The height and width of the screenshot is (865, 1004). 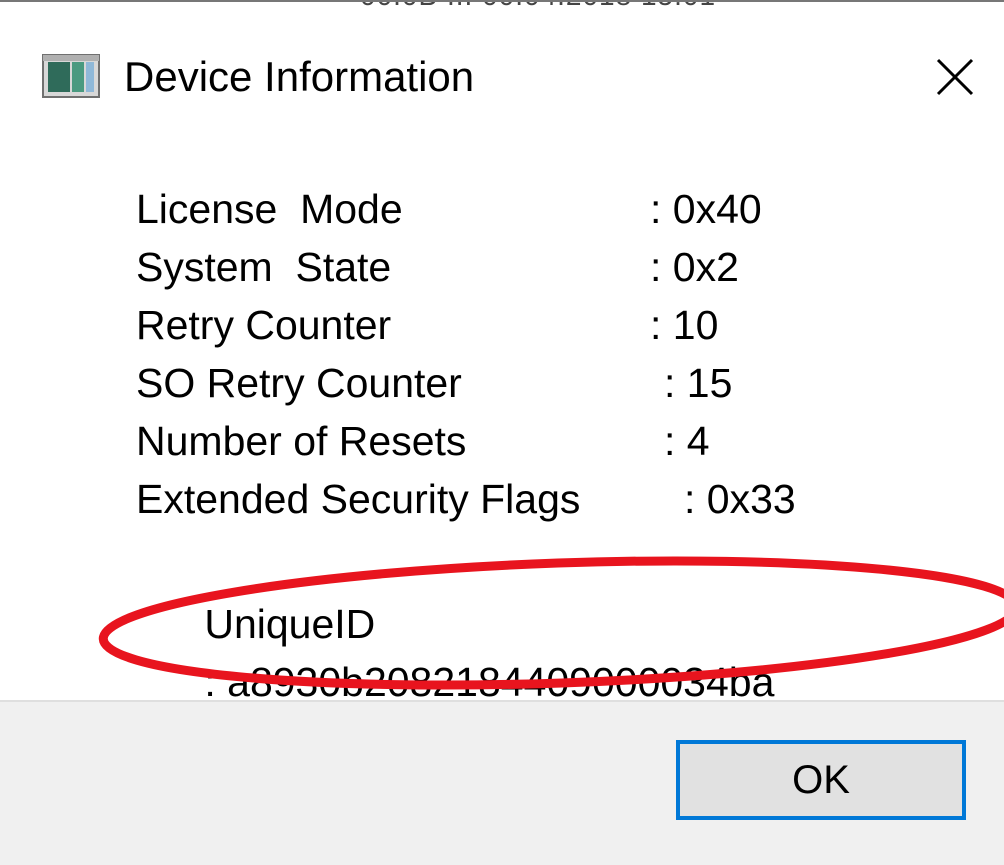 I want to click on info-value: : 15, so click(x=698, y=383).